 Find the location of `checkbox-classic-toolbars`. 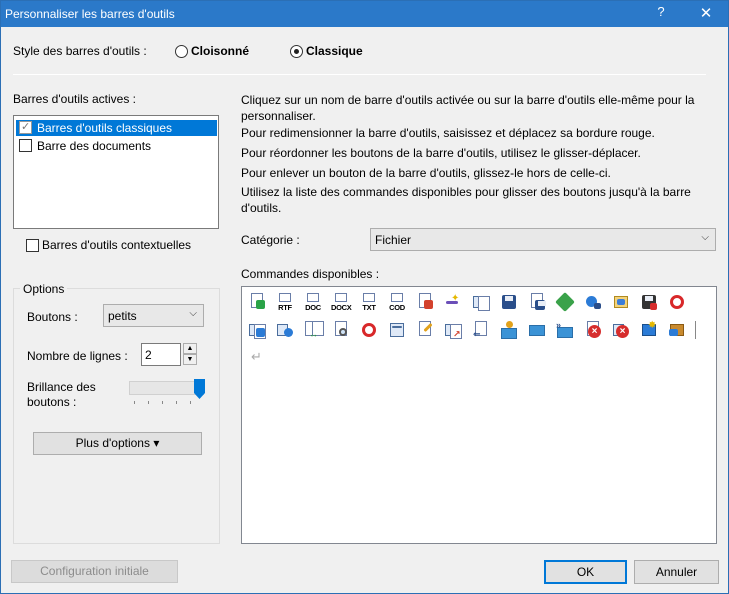

checkbox-classic-toolbars is located at coordinates (25, 127).